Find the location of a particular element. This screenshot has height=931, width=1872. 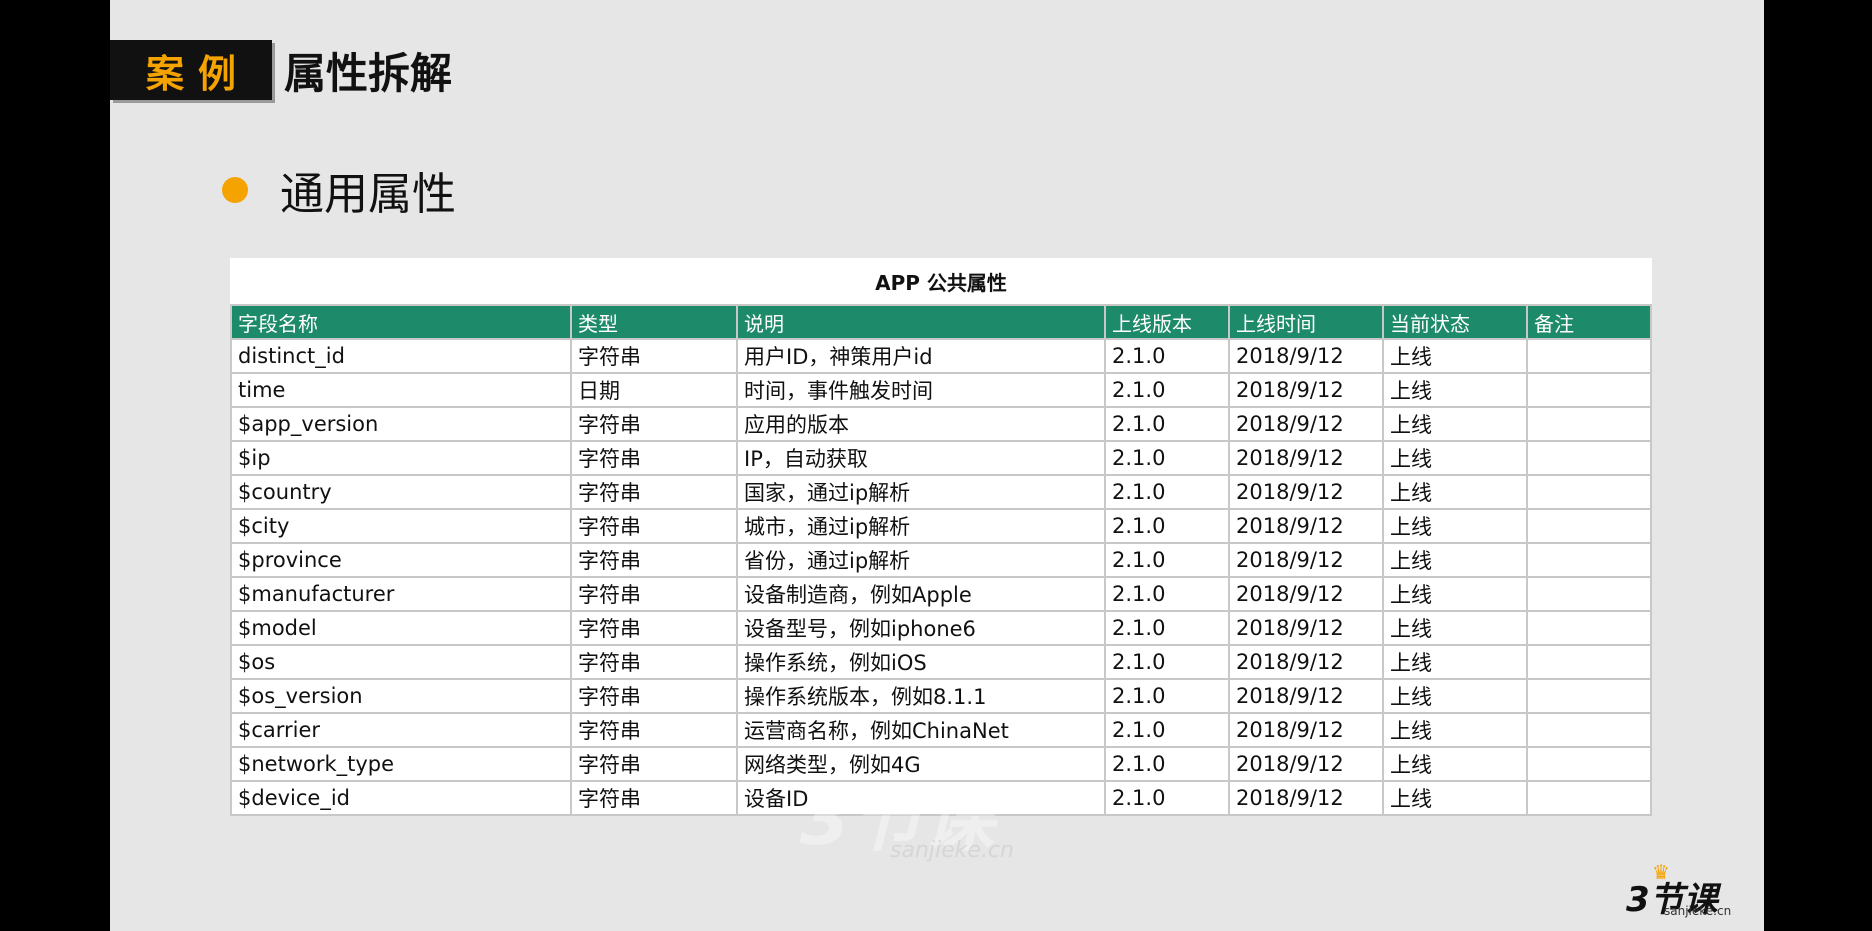

table-cell: $city is located at coordinates (401, 526).